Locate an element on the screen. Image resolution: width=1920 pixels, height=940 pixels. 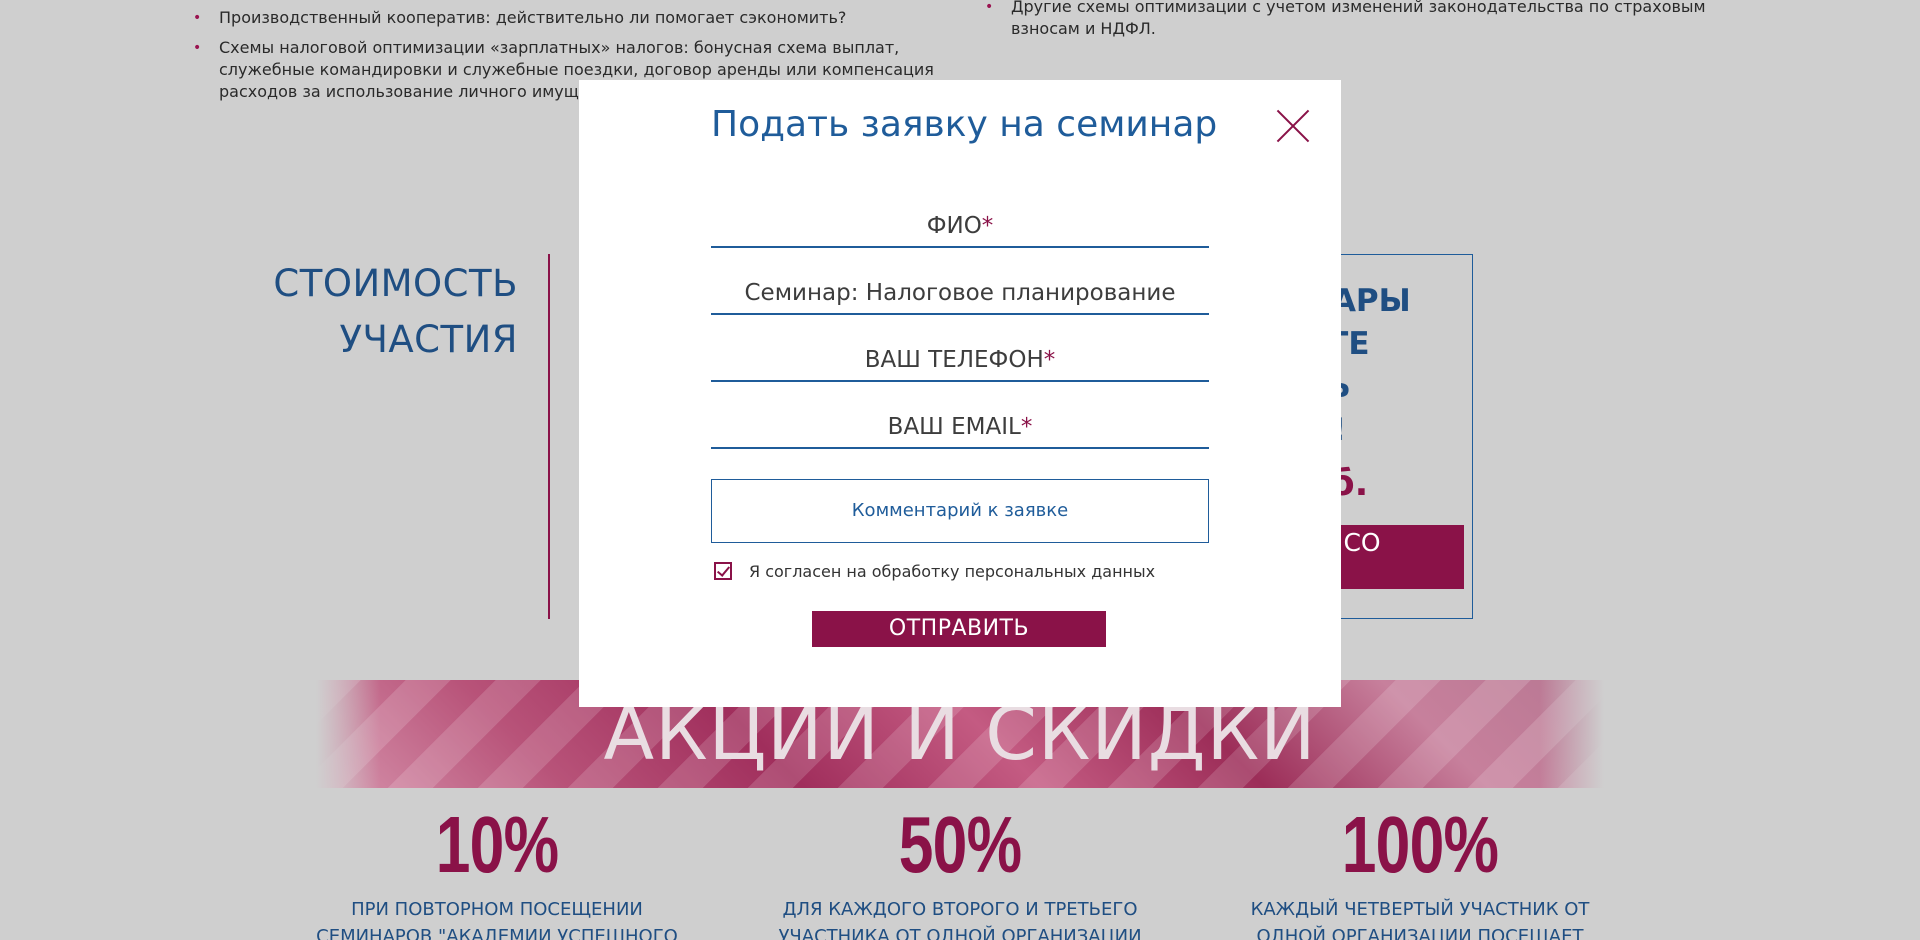
discount-line: ДЛЯ КАЖДОГО ВТОРОГО И ТРЕТЬЕГО is located at coordinates (960, 909).